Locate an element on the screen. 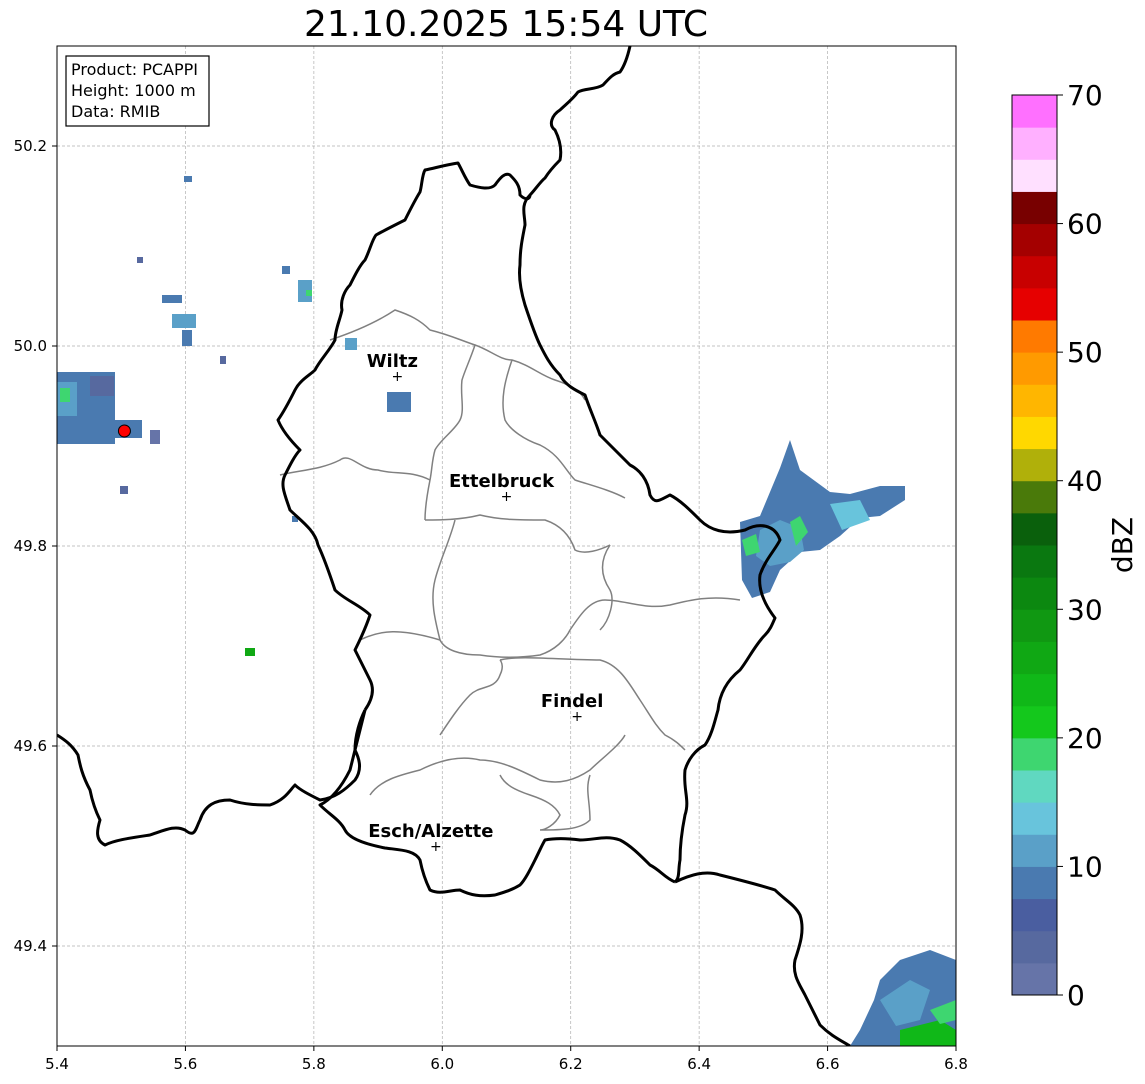 Image resolution: width=1145 pixels, height=1084 pixels. colorbar-segments is located at coordinates (1034, 545).